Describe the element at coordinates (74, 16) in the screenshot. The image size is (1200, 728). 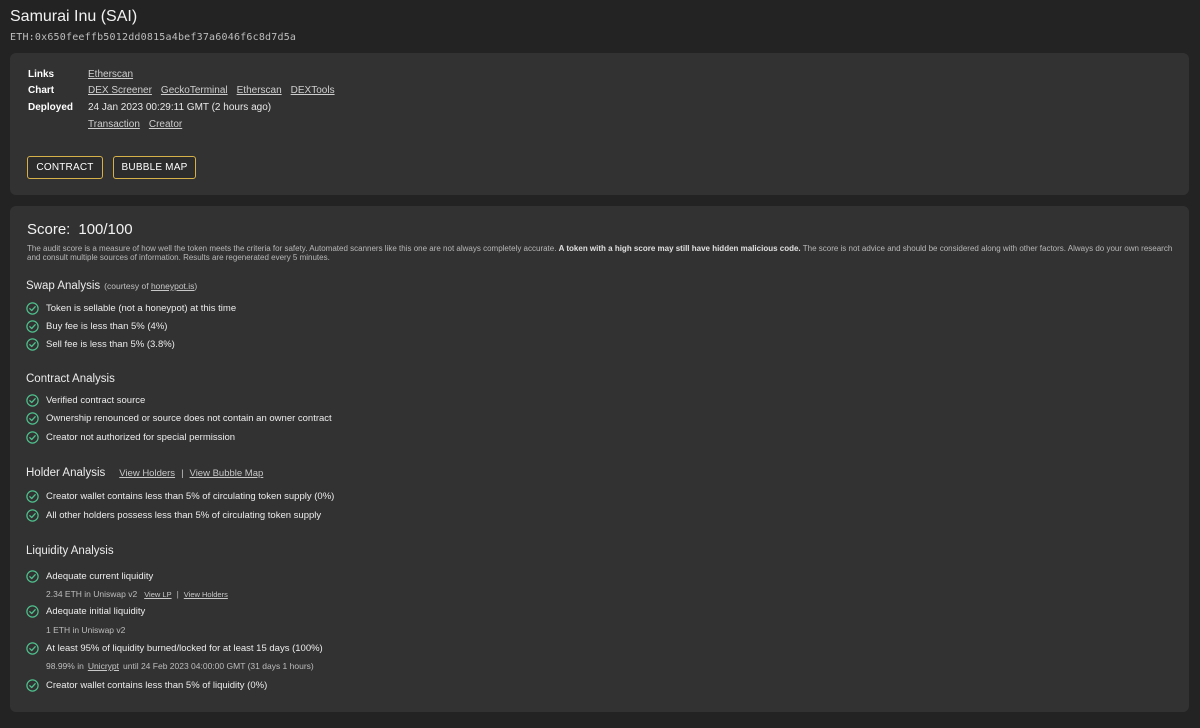
I see `token-name: Samurai Inu (SAI)` at that location.